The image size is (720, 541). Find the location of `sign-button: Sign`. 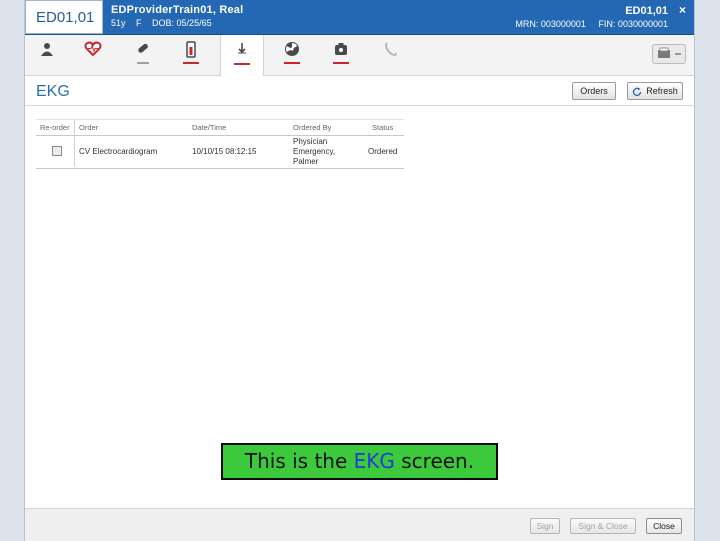

sign-button: Sign is located at coordinates (545, 526).